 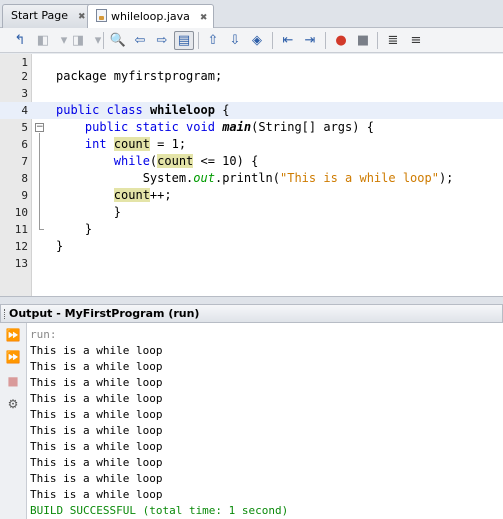 What do you see at coordinates (21, 229) in the screenshot?
I see `line-number: 11` at bounding box center [21, 229].